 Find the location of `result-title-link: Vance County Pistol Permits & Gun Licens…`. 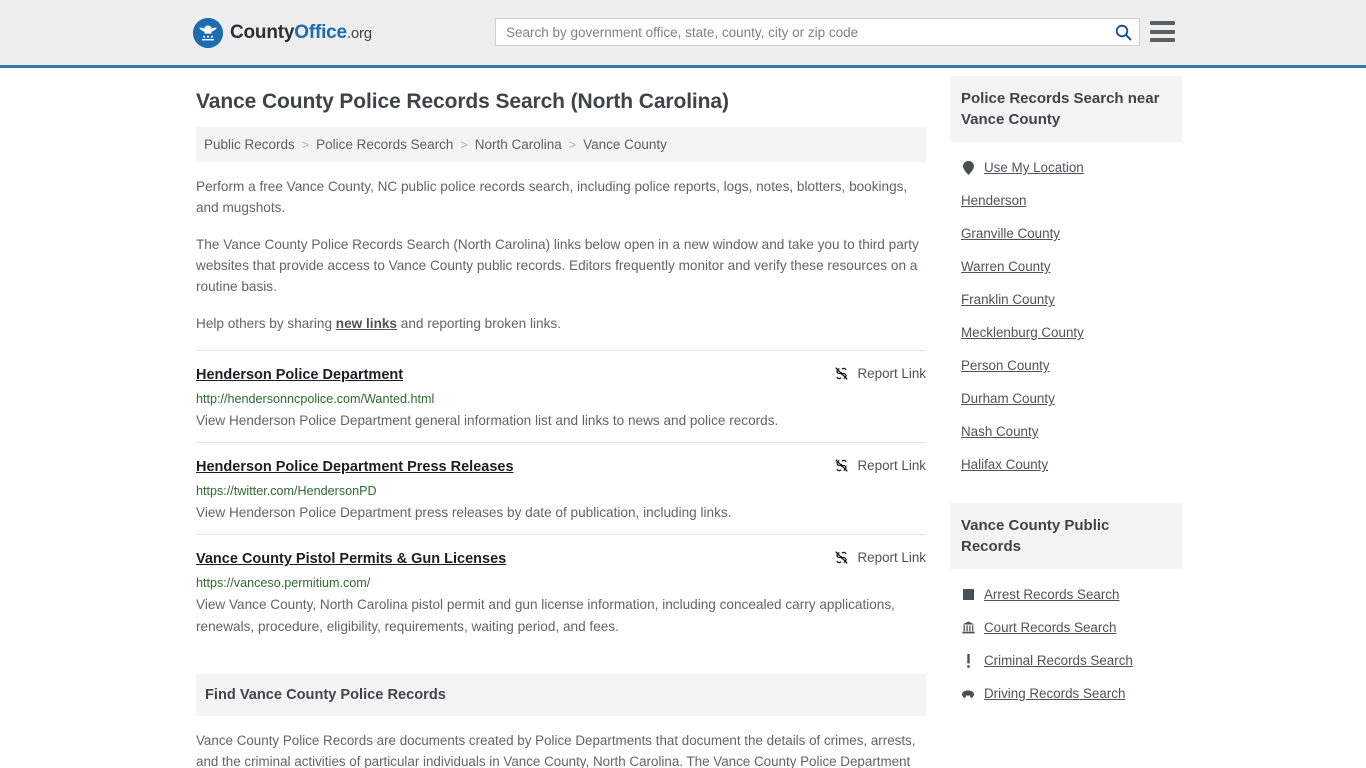

result-title-link: Vance County Pistol Permits & Gun Licens… is located at coordinates (351, 559).